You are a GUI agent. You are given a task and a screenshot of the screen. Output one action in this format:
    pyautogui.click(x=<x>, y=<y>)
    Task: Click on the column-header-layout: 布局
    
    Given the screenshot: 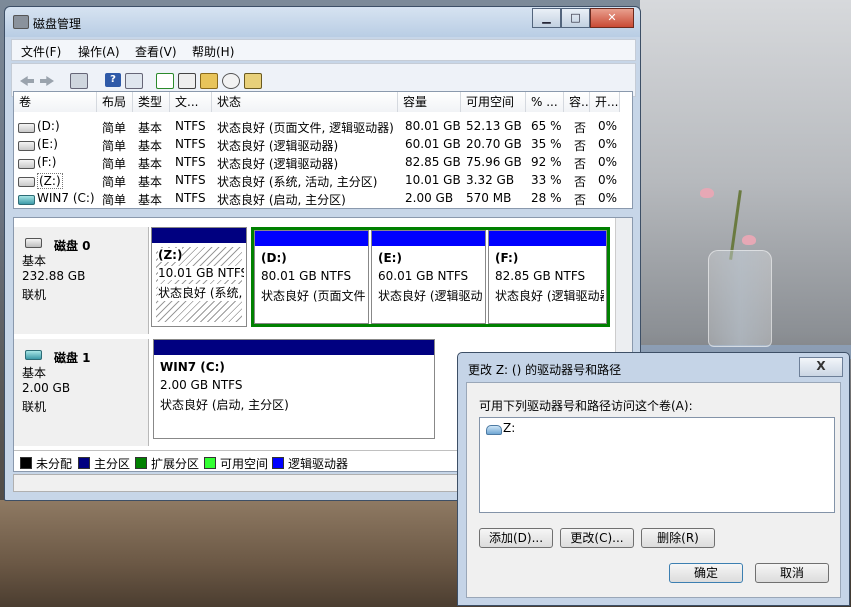 What is the action you would take?
    pyautogui.click(x=115, y=102)
    